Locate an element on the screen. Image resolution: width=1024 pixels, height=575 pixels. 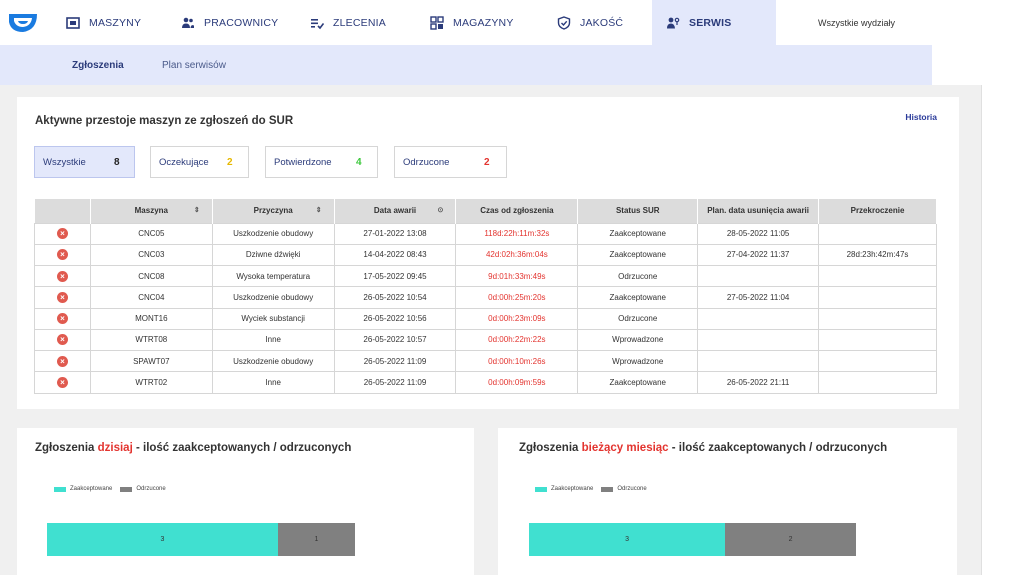
filter-wszystkie: Wszystkie 8 is located at coordinates (84, 162).